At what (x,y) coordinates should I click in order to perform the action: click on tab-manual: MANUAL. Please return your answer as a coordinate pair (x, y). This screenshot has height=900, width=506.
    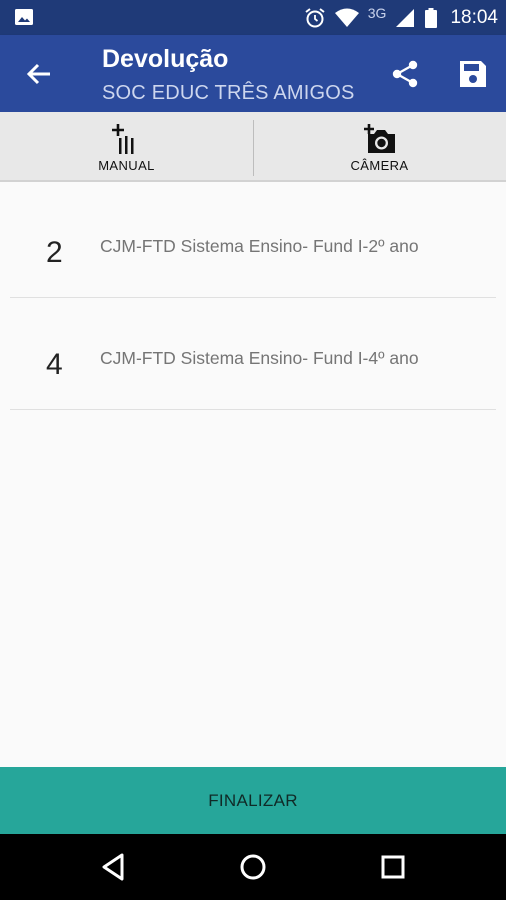
    Looking at the image, I should click on (126, 146).